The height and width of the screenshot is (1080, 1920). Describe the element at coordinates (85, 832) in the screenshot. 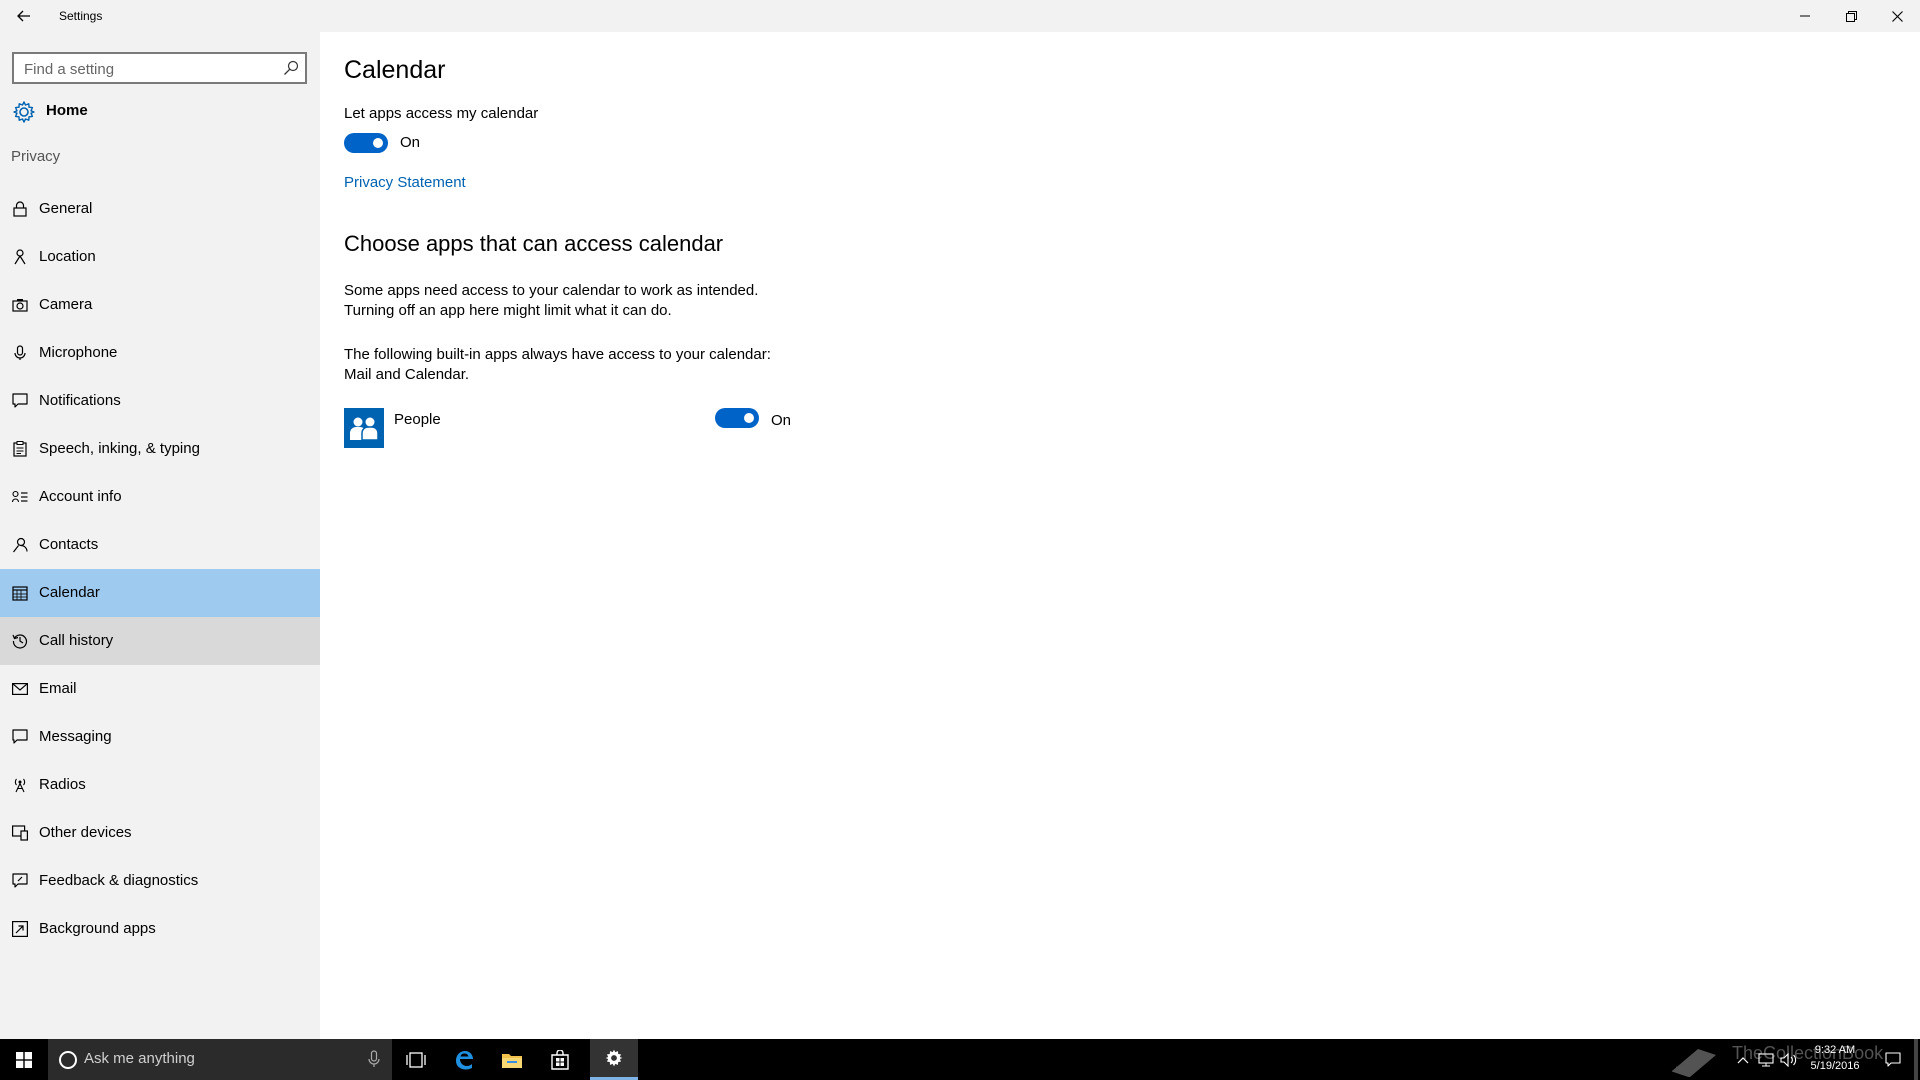

I see `sidebar-item-label: Other devices` at that location.